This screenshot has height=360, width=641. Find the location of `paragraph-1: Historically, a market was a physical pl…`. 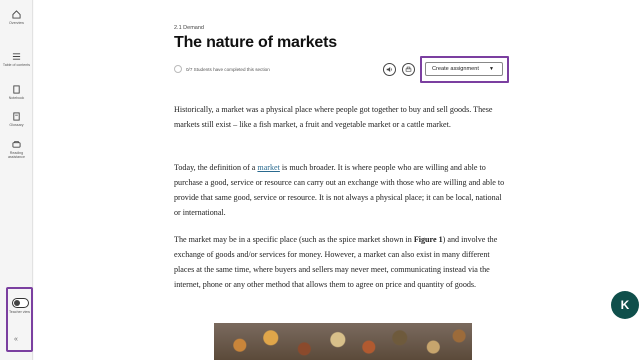

paragraph-1: Historically, a market was a physical pl… is located at coordinates (333, 117).